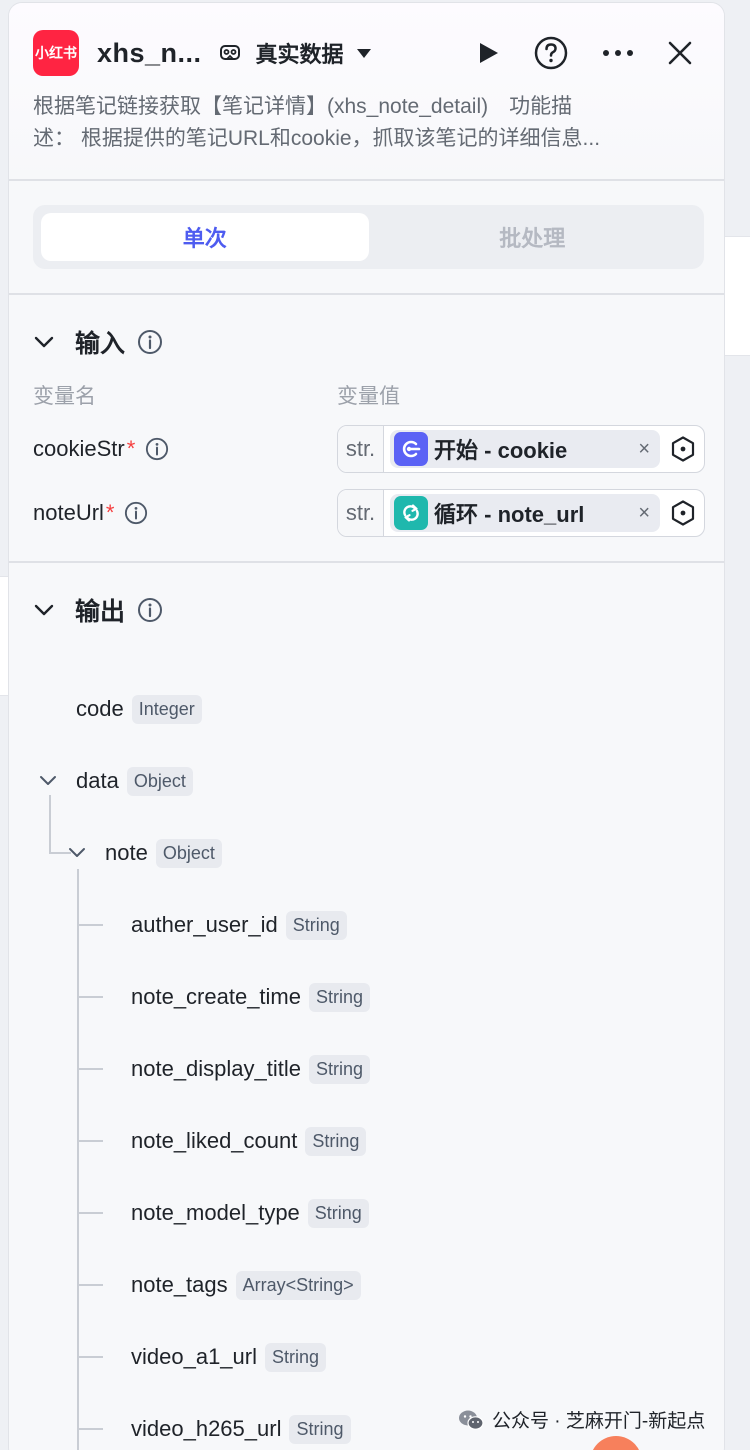 The width and height of the screenshot is (750, 1450). I want to click on input-row-cookiestr: cookieStr * str. 开始 - cookie ×, so click(366, 449).